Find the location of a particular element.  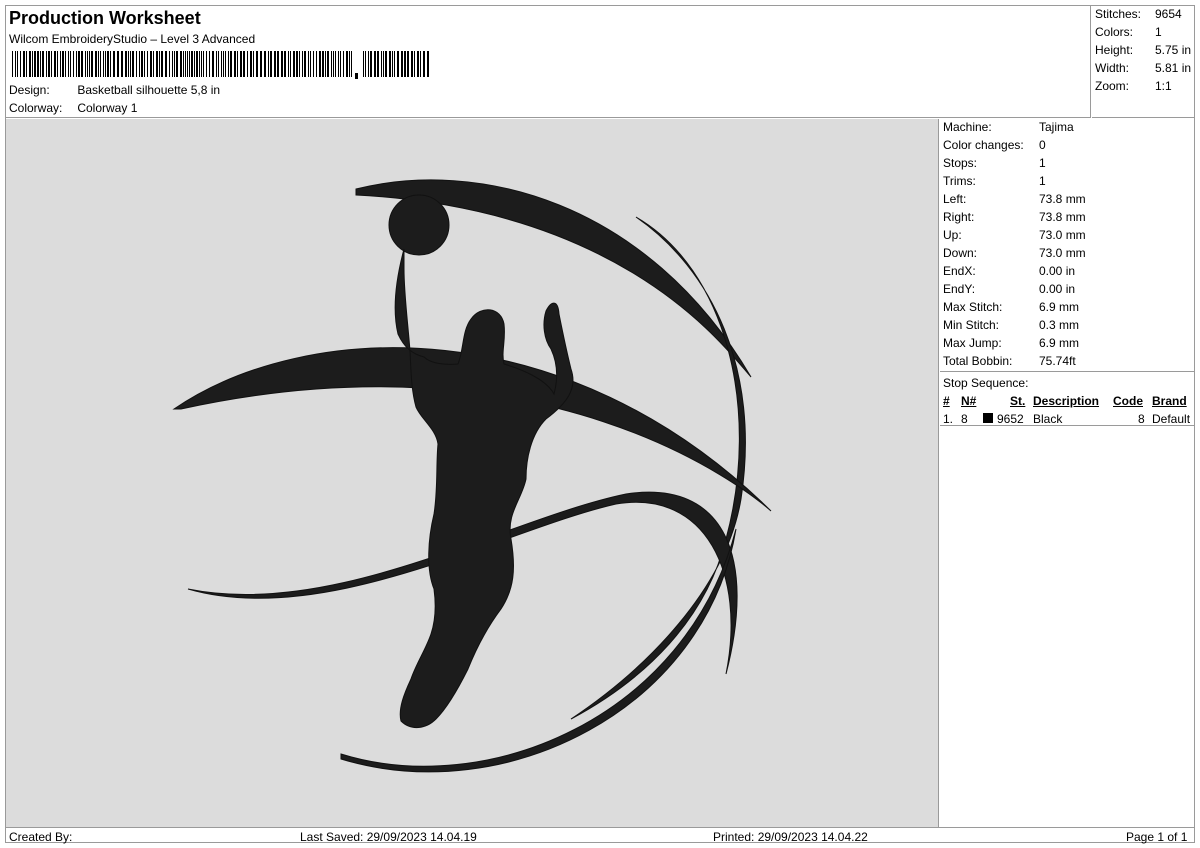

stat-label: EndX: is located at coordinates (959, 271).